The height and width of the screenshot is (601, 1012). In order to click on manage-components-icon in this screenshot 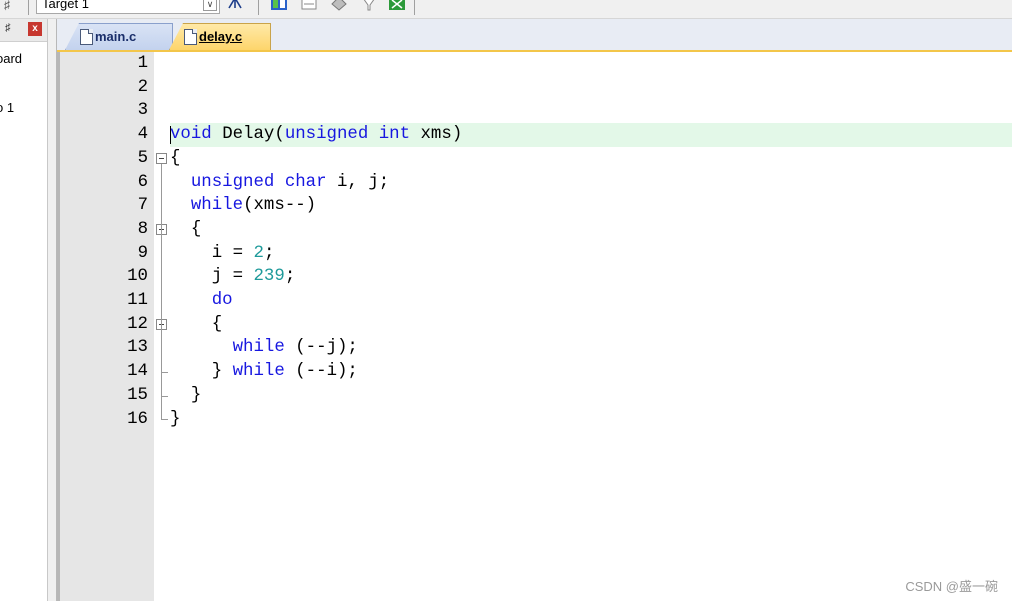, I will do `click(279, 6)`.